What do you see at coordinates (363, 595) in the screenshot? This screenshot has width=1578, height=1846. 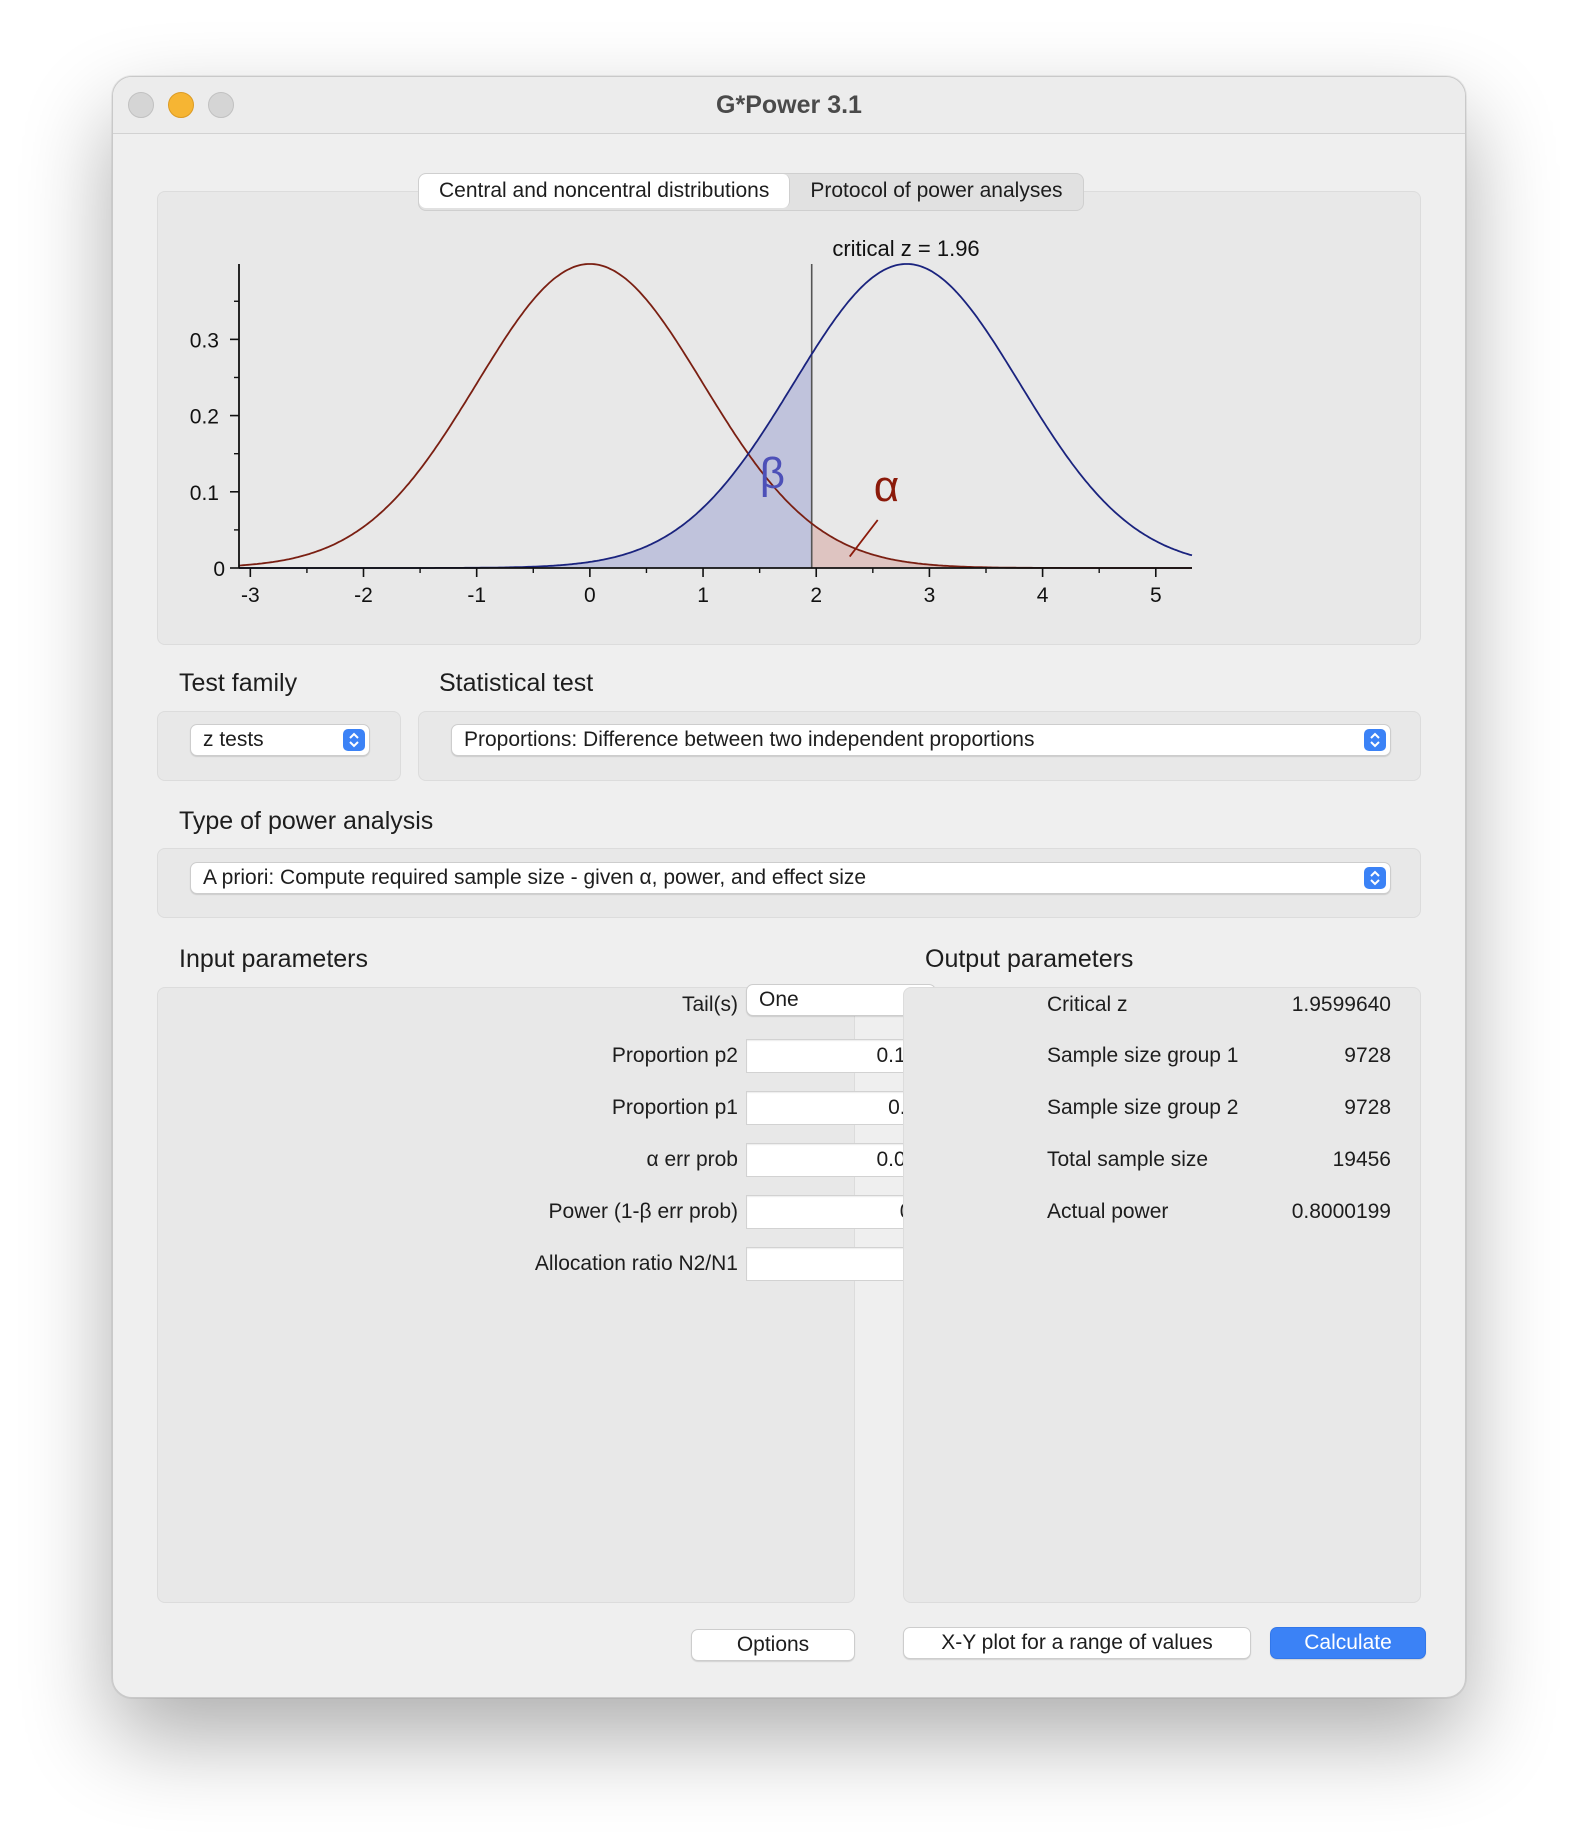 I see `x-tick-label: -2` at bounding box center [363, 595].